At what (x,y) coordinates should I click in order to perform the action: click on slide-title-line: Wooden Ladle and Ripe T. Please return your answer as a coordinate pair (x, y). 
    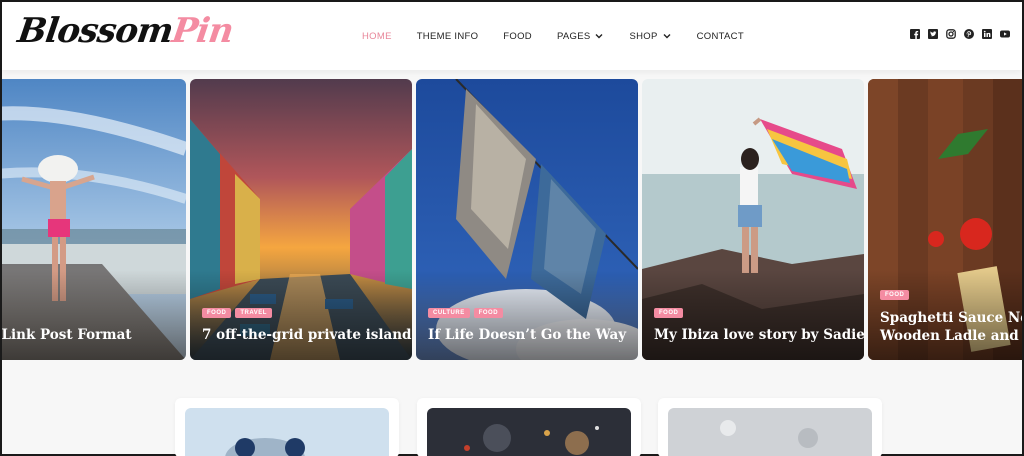
    Looking at the image, I should click on (951, 336).